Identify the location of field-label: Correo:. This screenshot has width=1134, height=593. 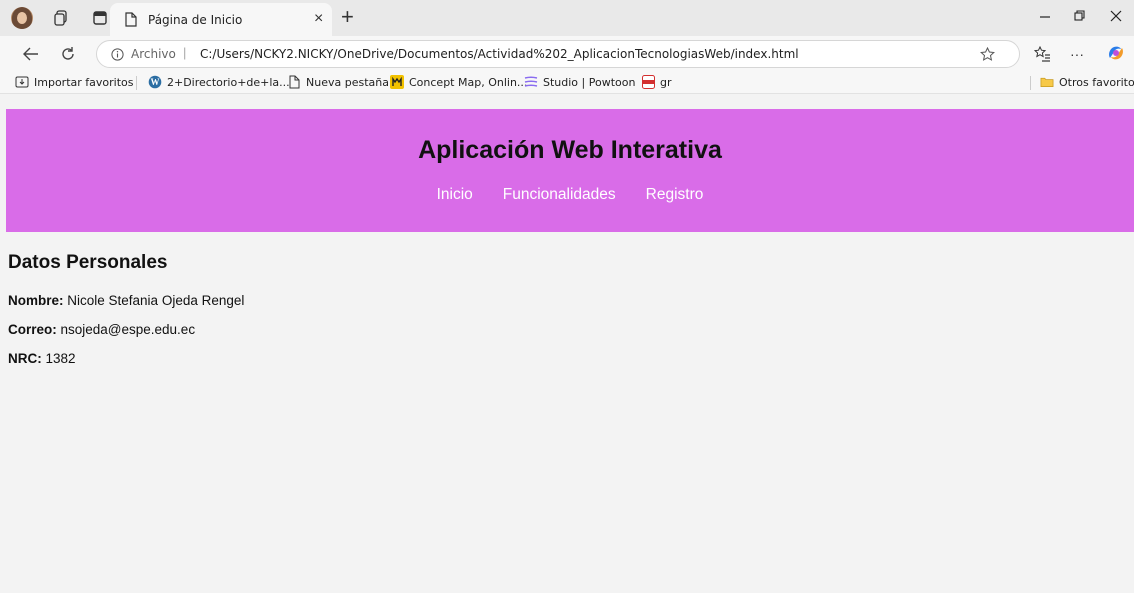
(32, 329).